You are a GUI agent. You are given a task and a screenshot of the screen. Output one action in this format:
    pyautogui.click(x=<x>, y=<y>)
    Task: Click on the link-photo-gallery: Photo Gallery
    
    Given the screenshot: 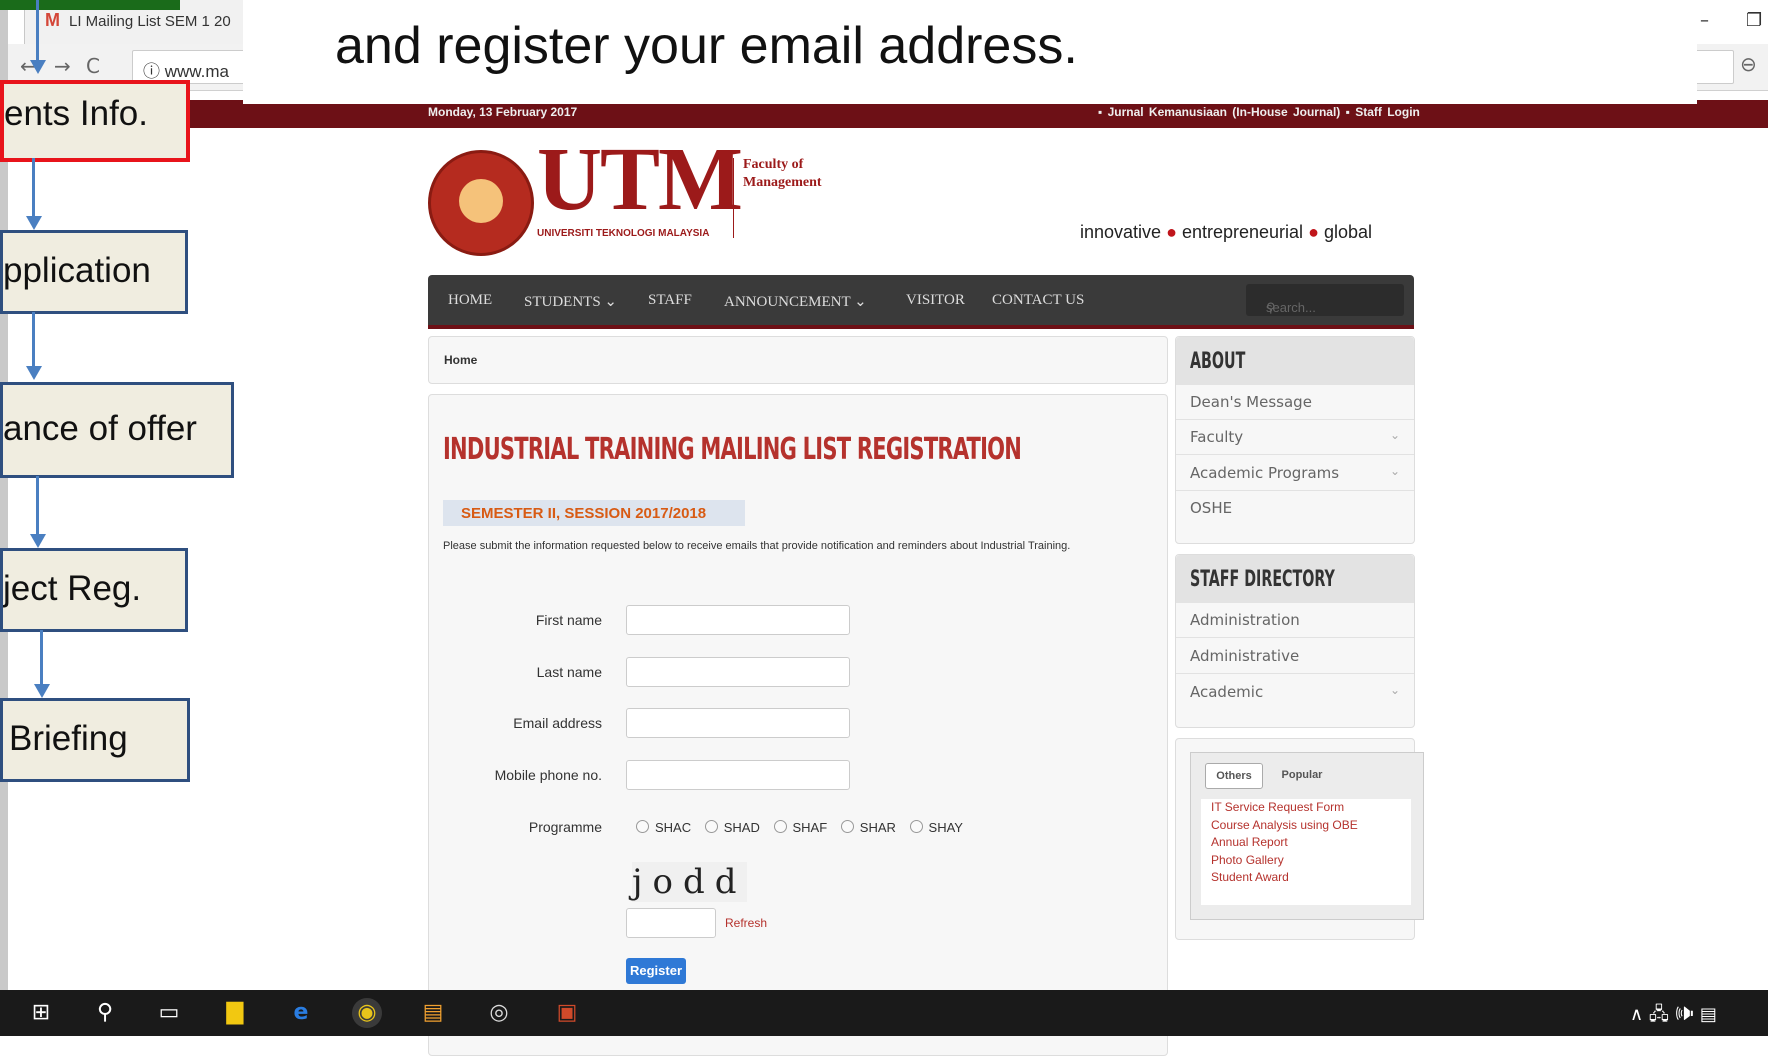 What is the action you would take?
    pyautogui.click(x=1306, y=861)
    